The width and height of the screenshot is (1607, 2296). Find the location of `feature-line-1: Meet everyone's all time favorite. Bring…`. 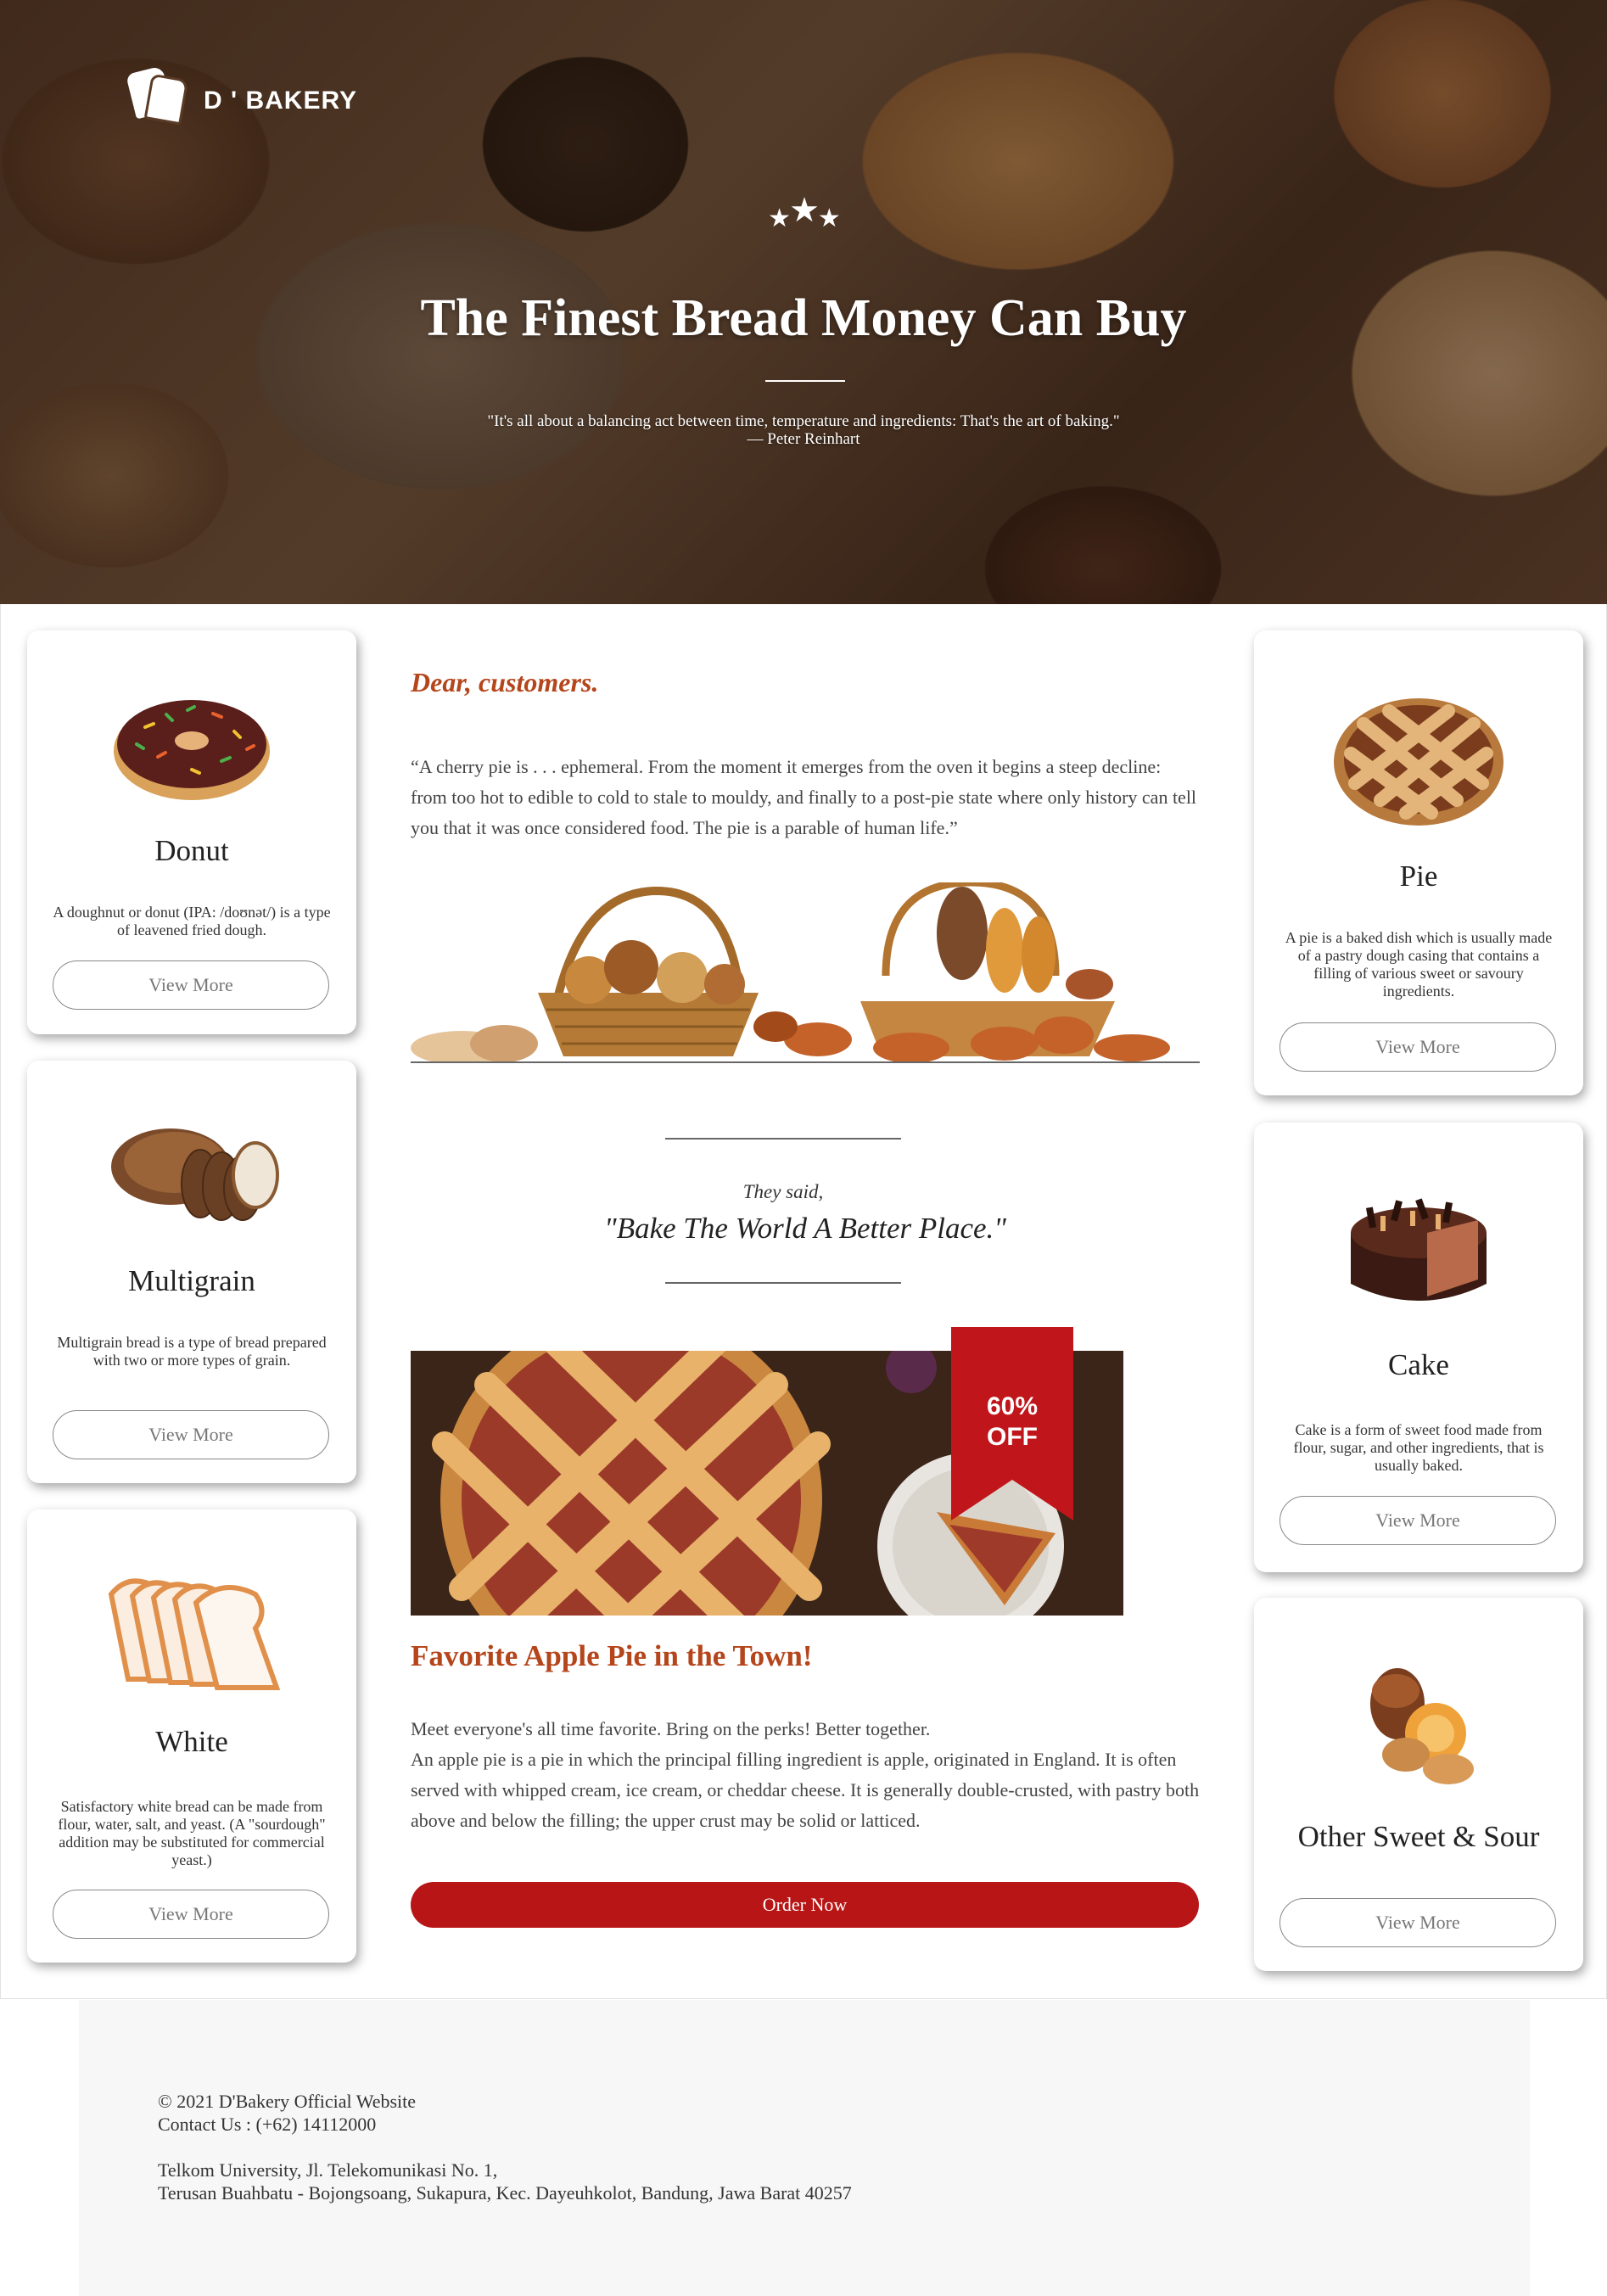

feature-line-1: Meet everyone's all time favorite. Bring… is located at coordinates (671, 1729).